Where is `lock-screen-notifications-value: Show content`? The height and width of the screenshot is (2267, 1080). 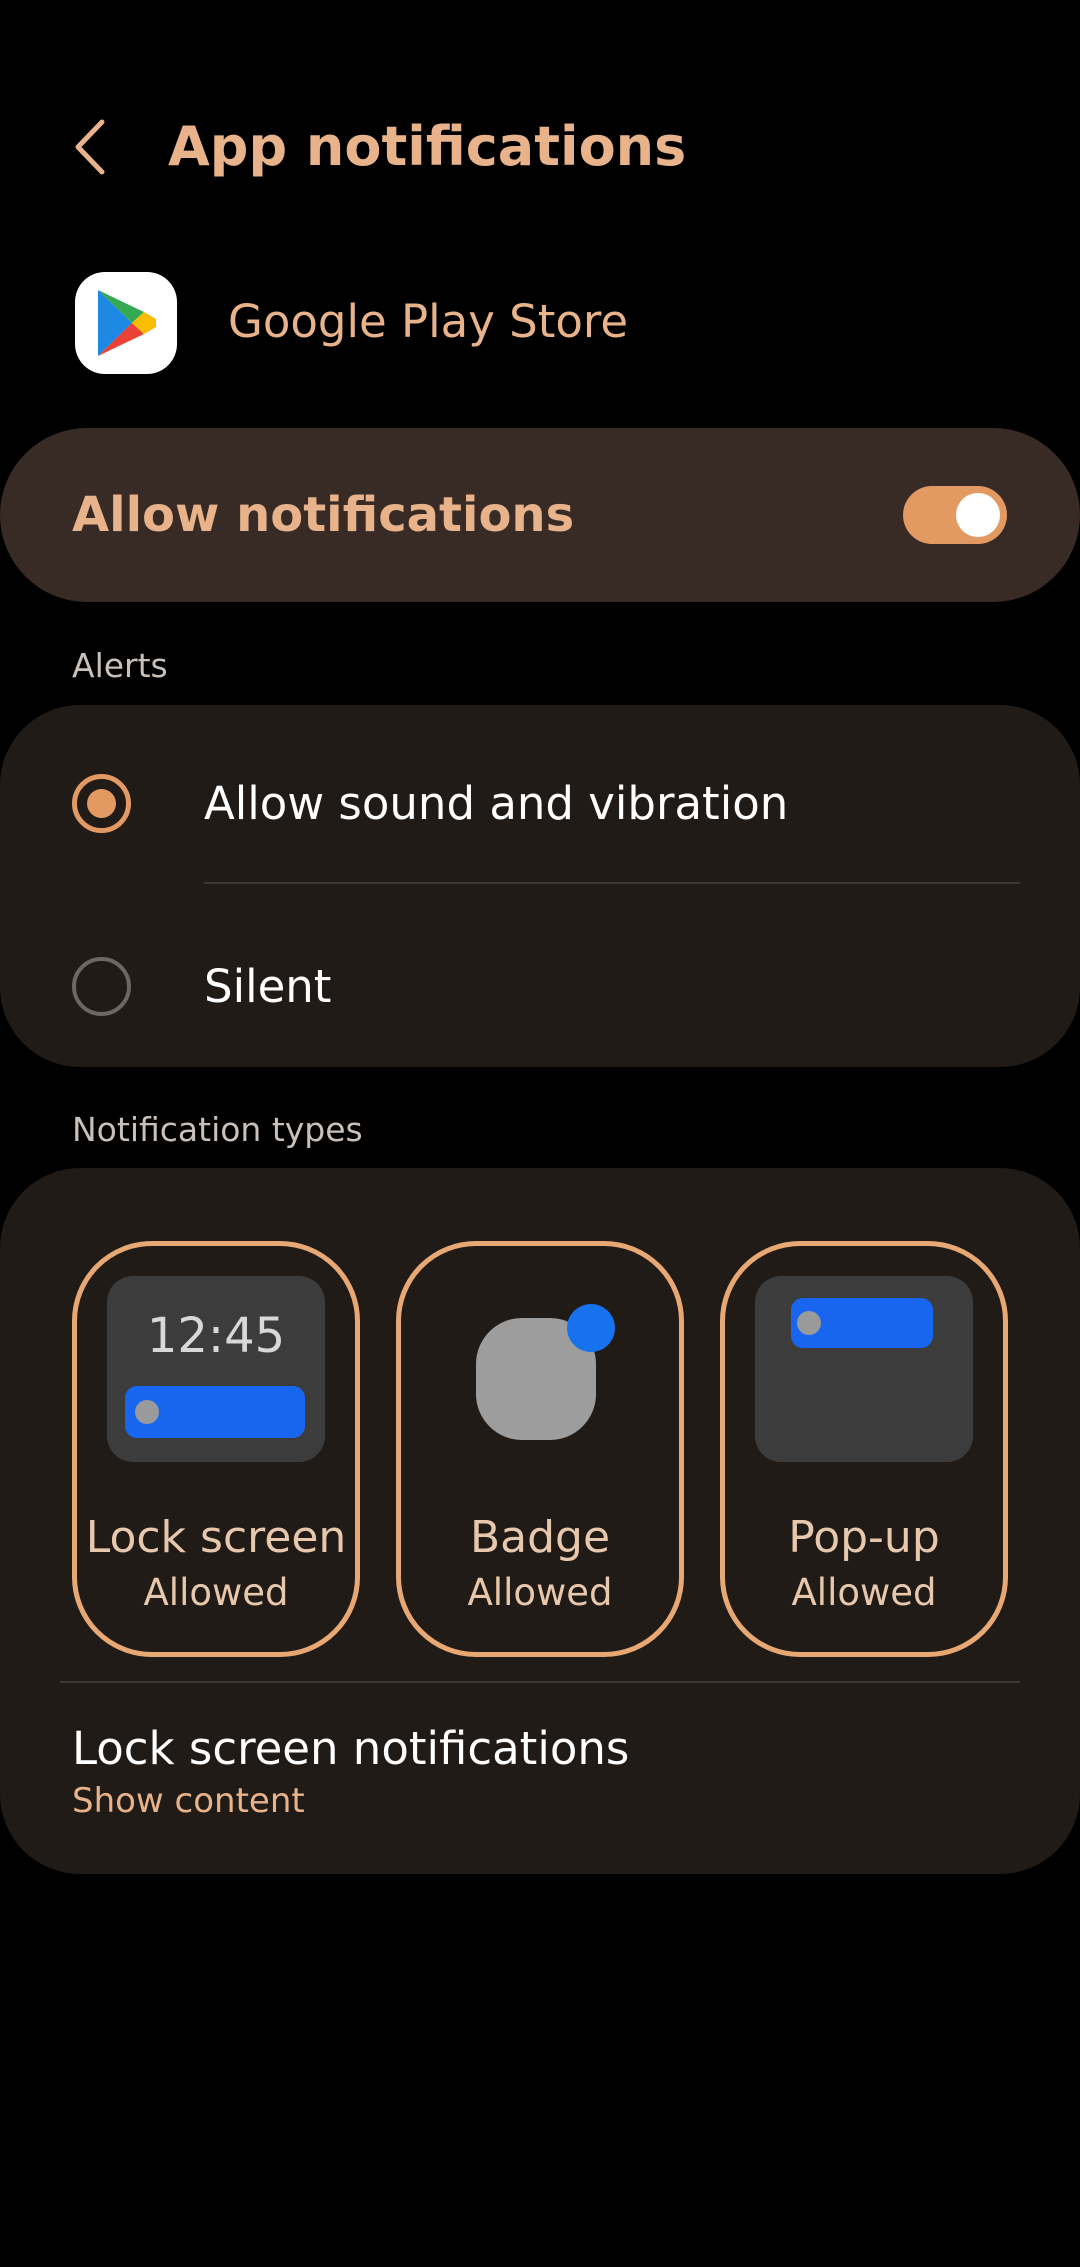 lock-screen-notifications-value: Show content is located at coordinates (188, 1801).